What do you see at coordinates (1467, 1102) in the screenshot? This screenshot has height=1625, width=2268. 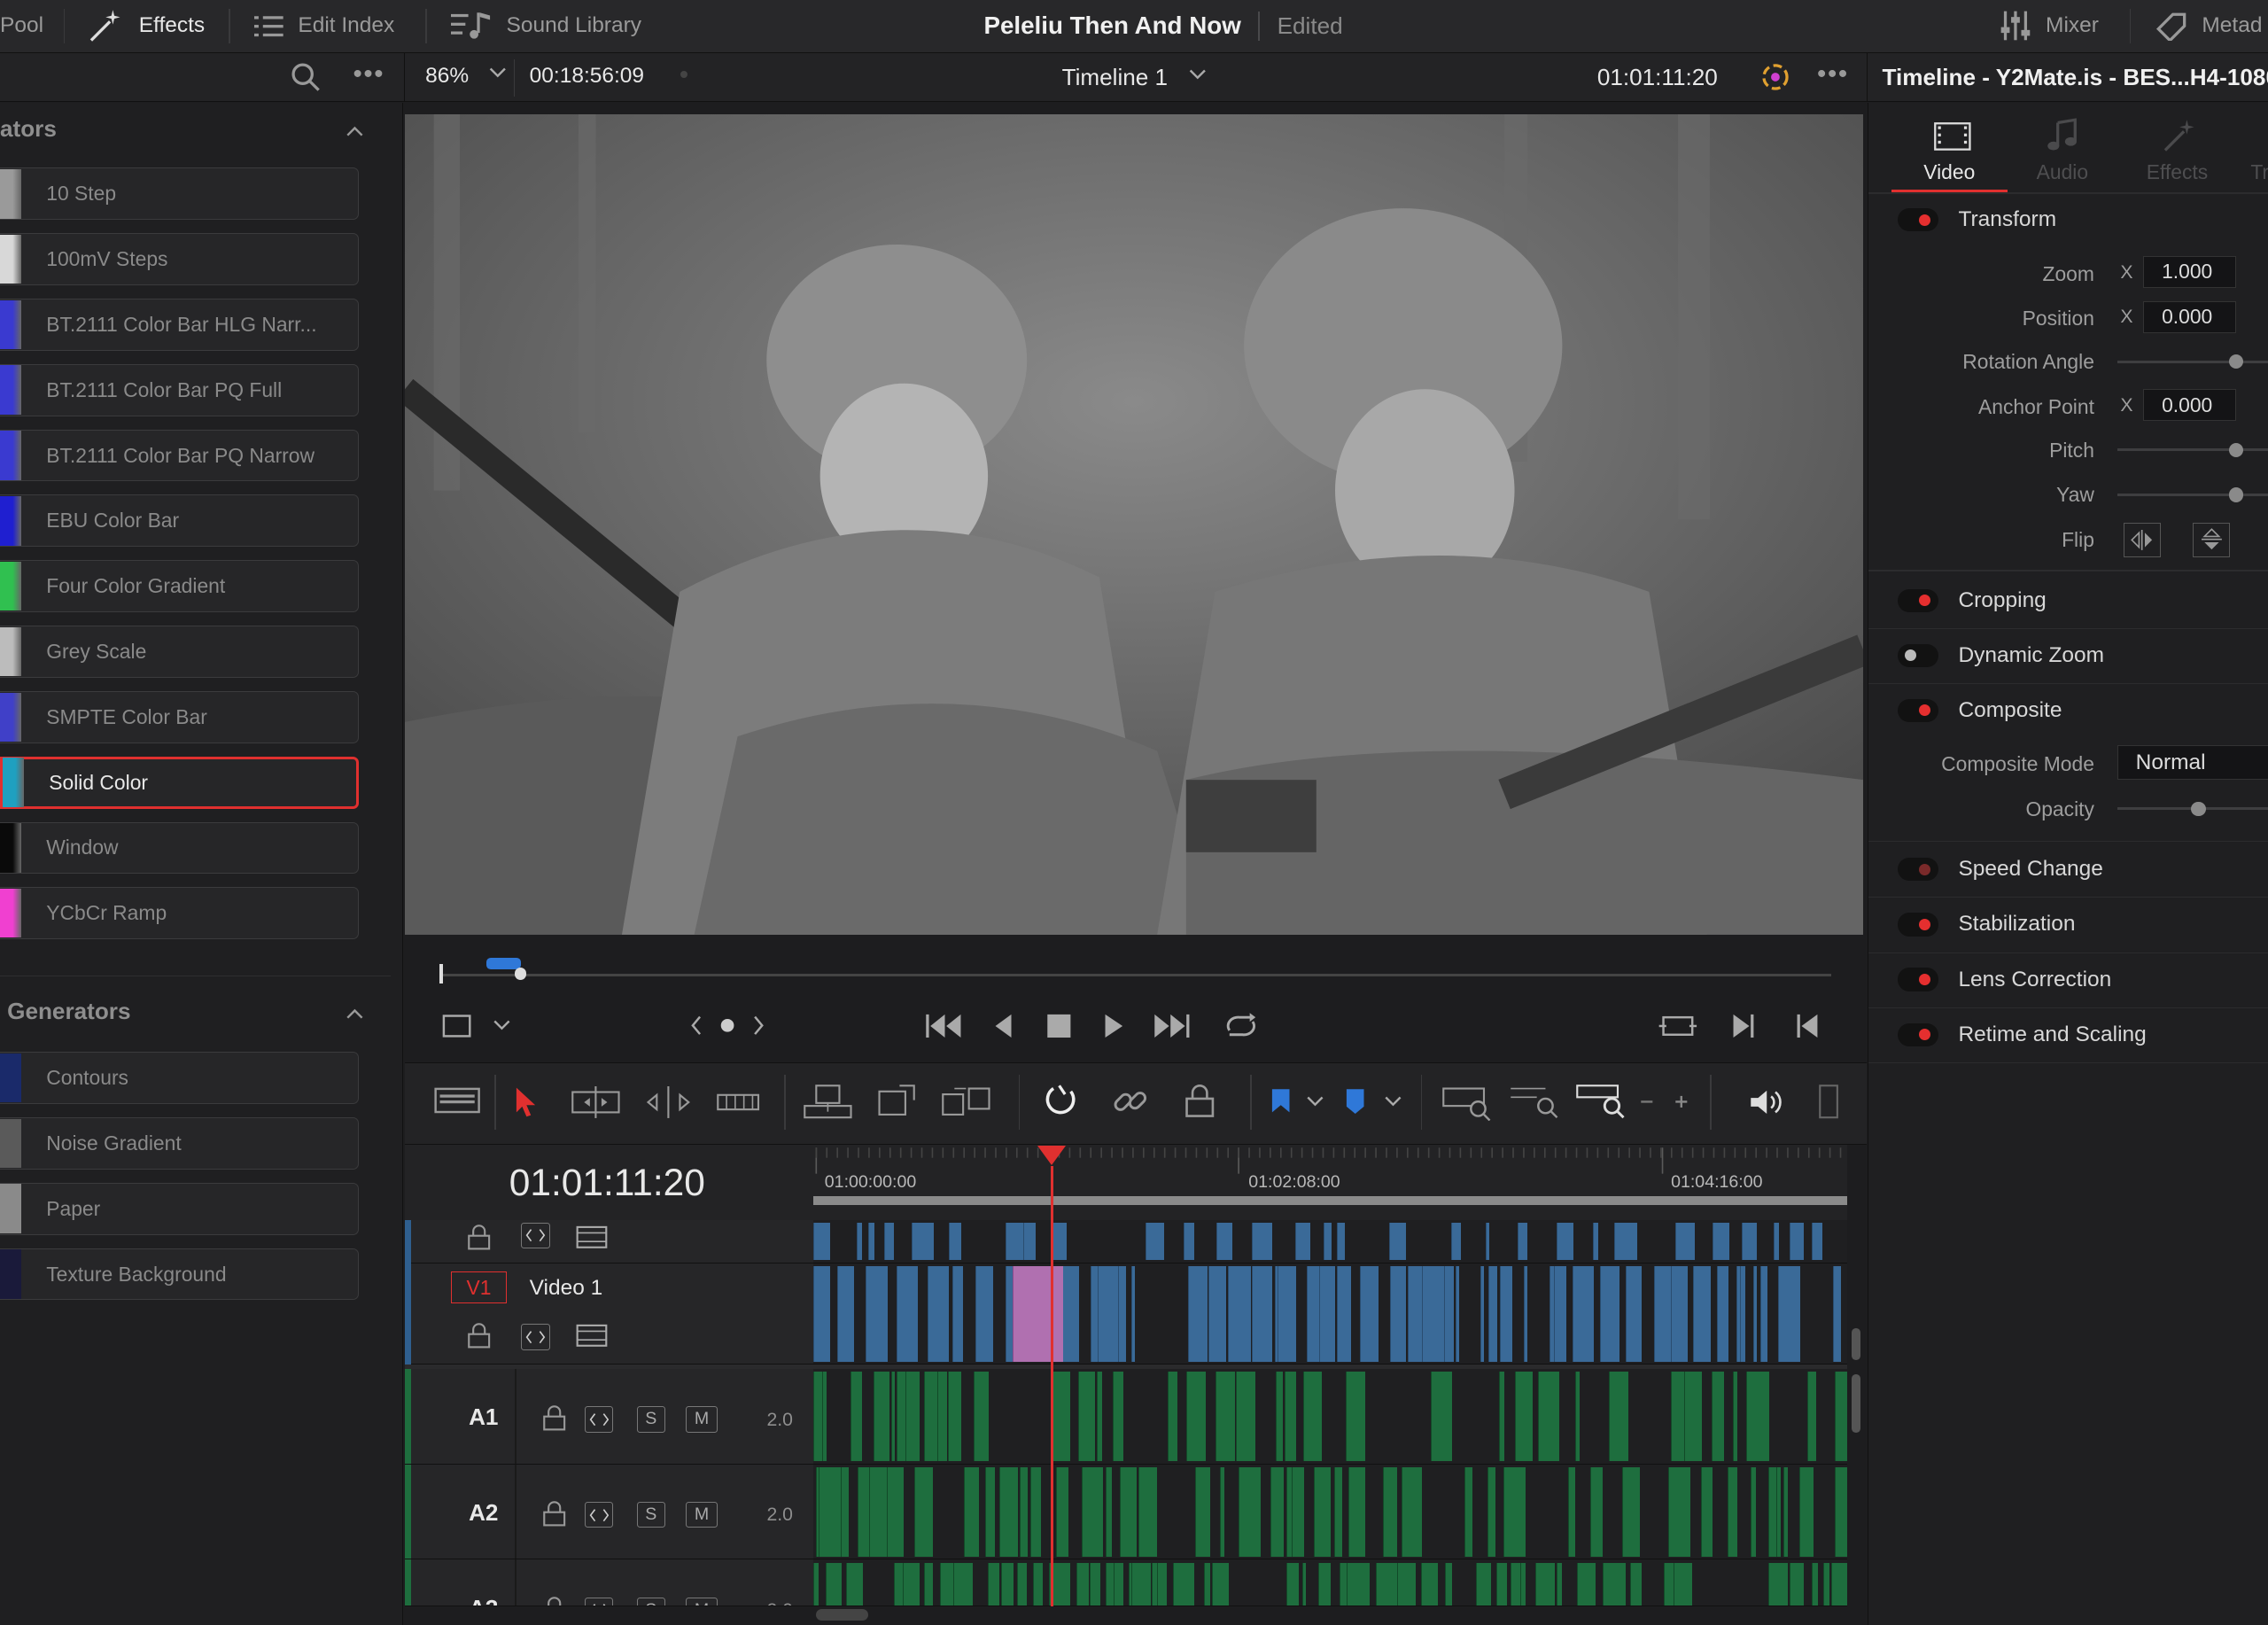 I see `zoom-full-extent-icon` at bounding box center [1467, 1102].